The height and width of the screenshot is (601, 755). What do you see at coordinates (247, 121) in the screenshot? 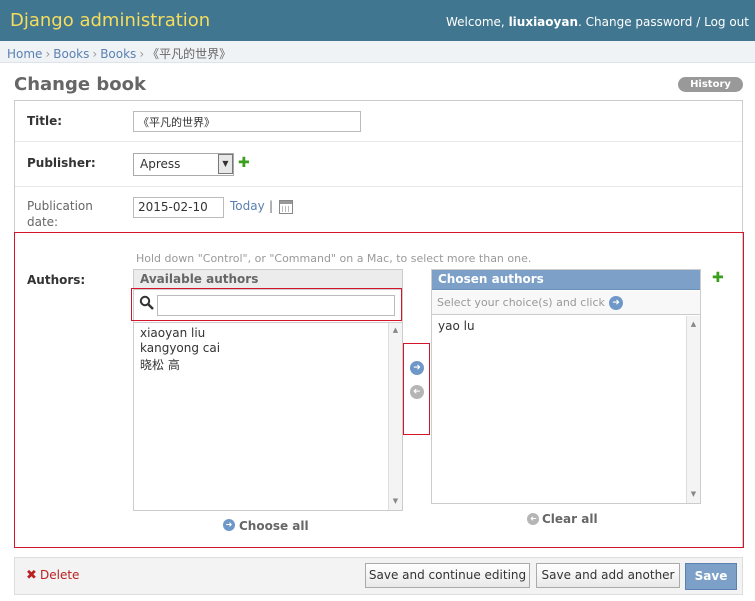
I see `title-input: 《平凡的世界》` at bounding box center [247, 121].